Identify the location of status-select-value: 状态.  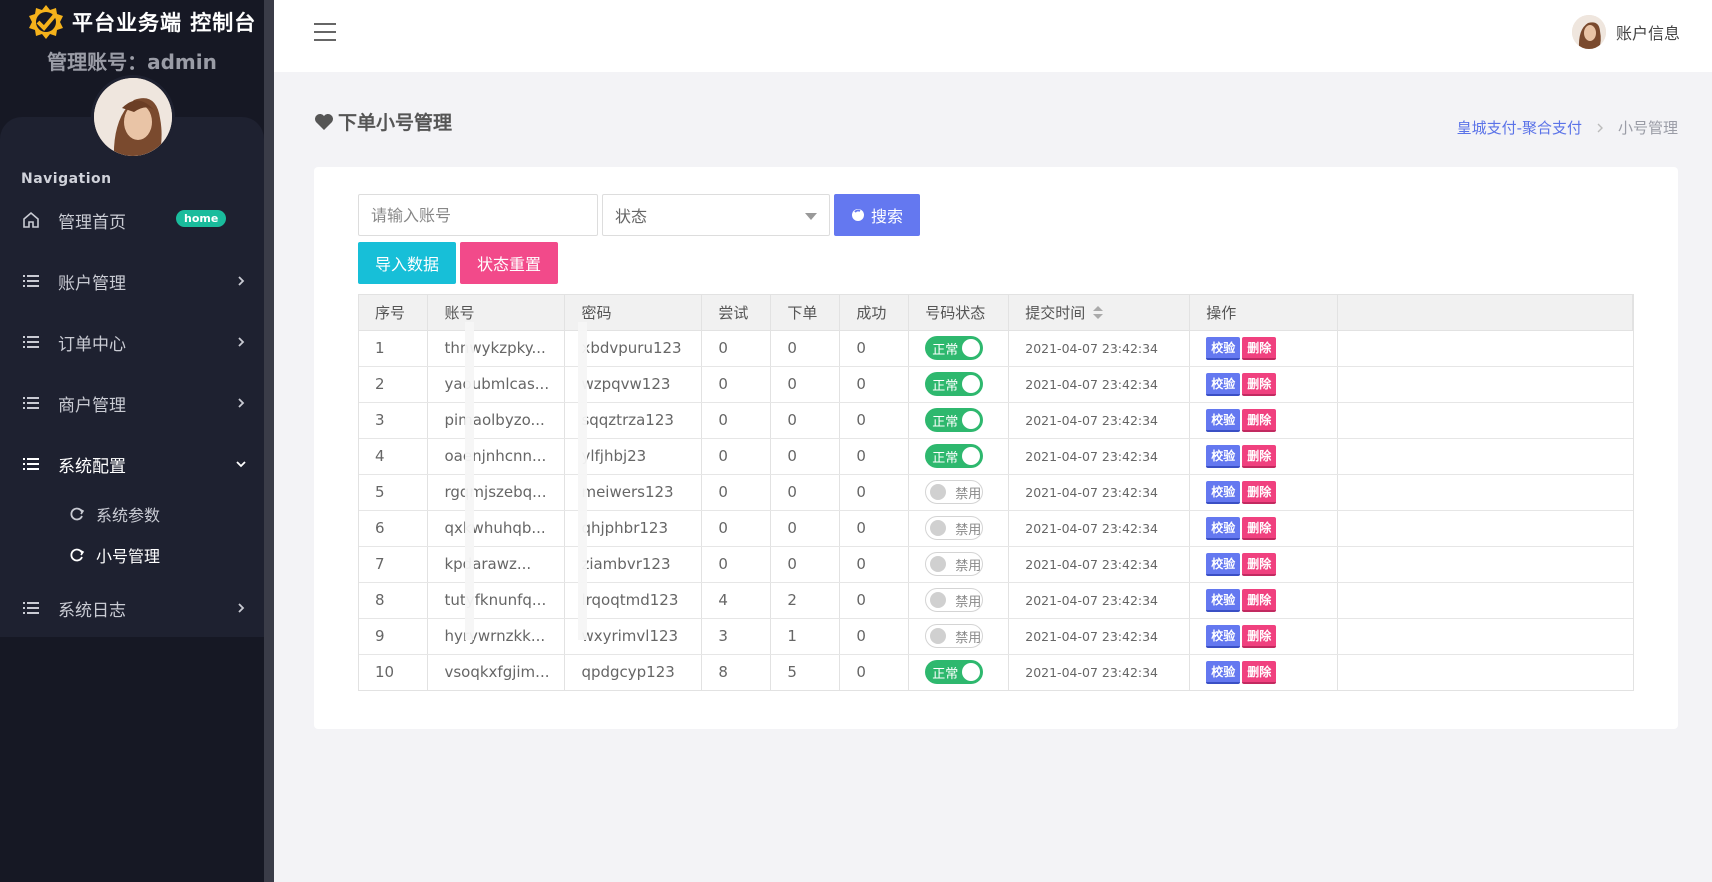
(631, 216).